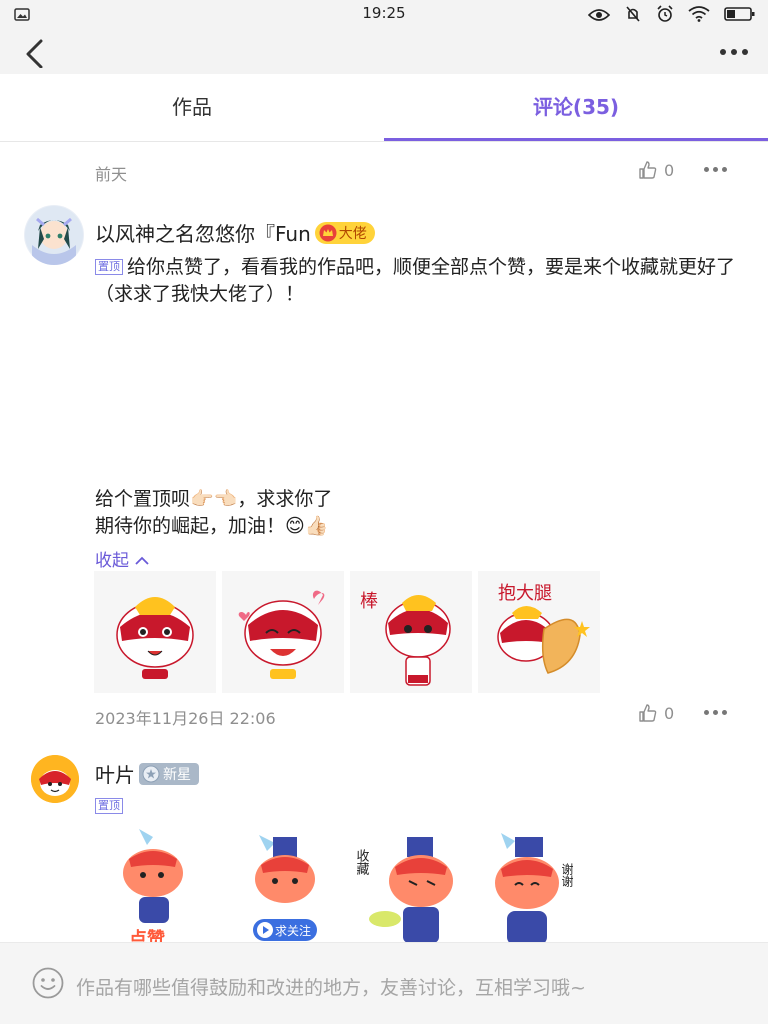  Describe the element at coordinates (235, 232) in the screenshot. I see `comment-username: 以风神之名忽悠你『Fun 大佬` at that location.